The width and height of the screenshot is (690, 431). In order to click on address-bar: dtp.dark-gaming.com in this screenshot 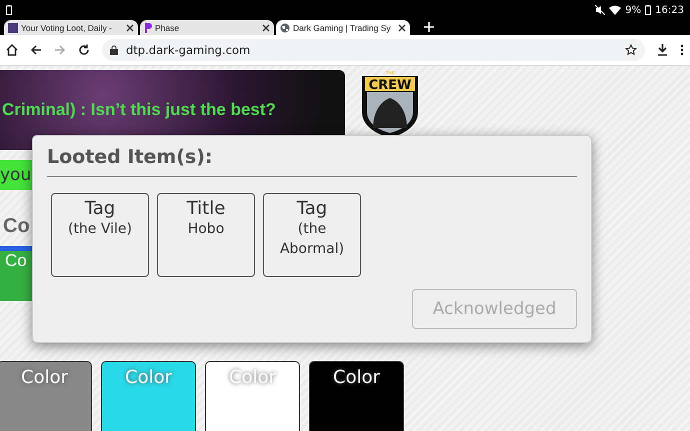, I will do `click(373, 50)`.